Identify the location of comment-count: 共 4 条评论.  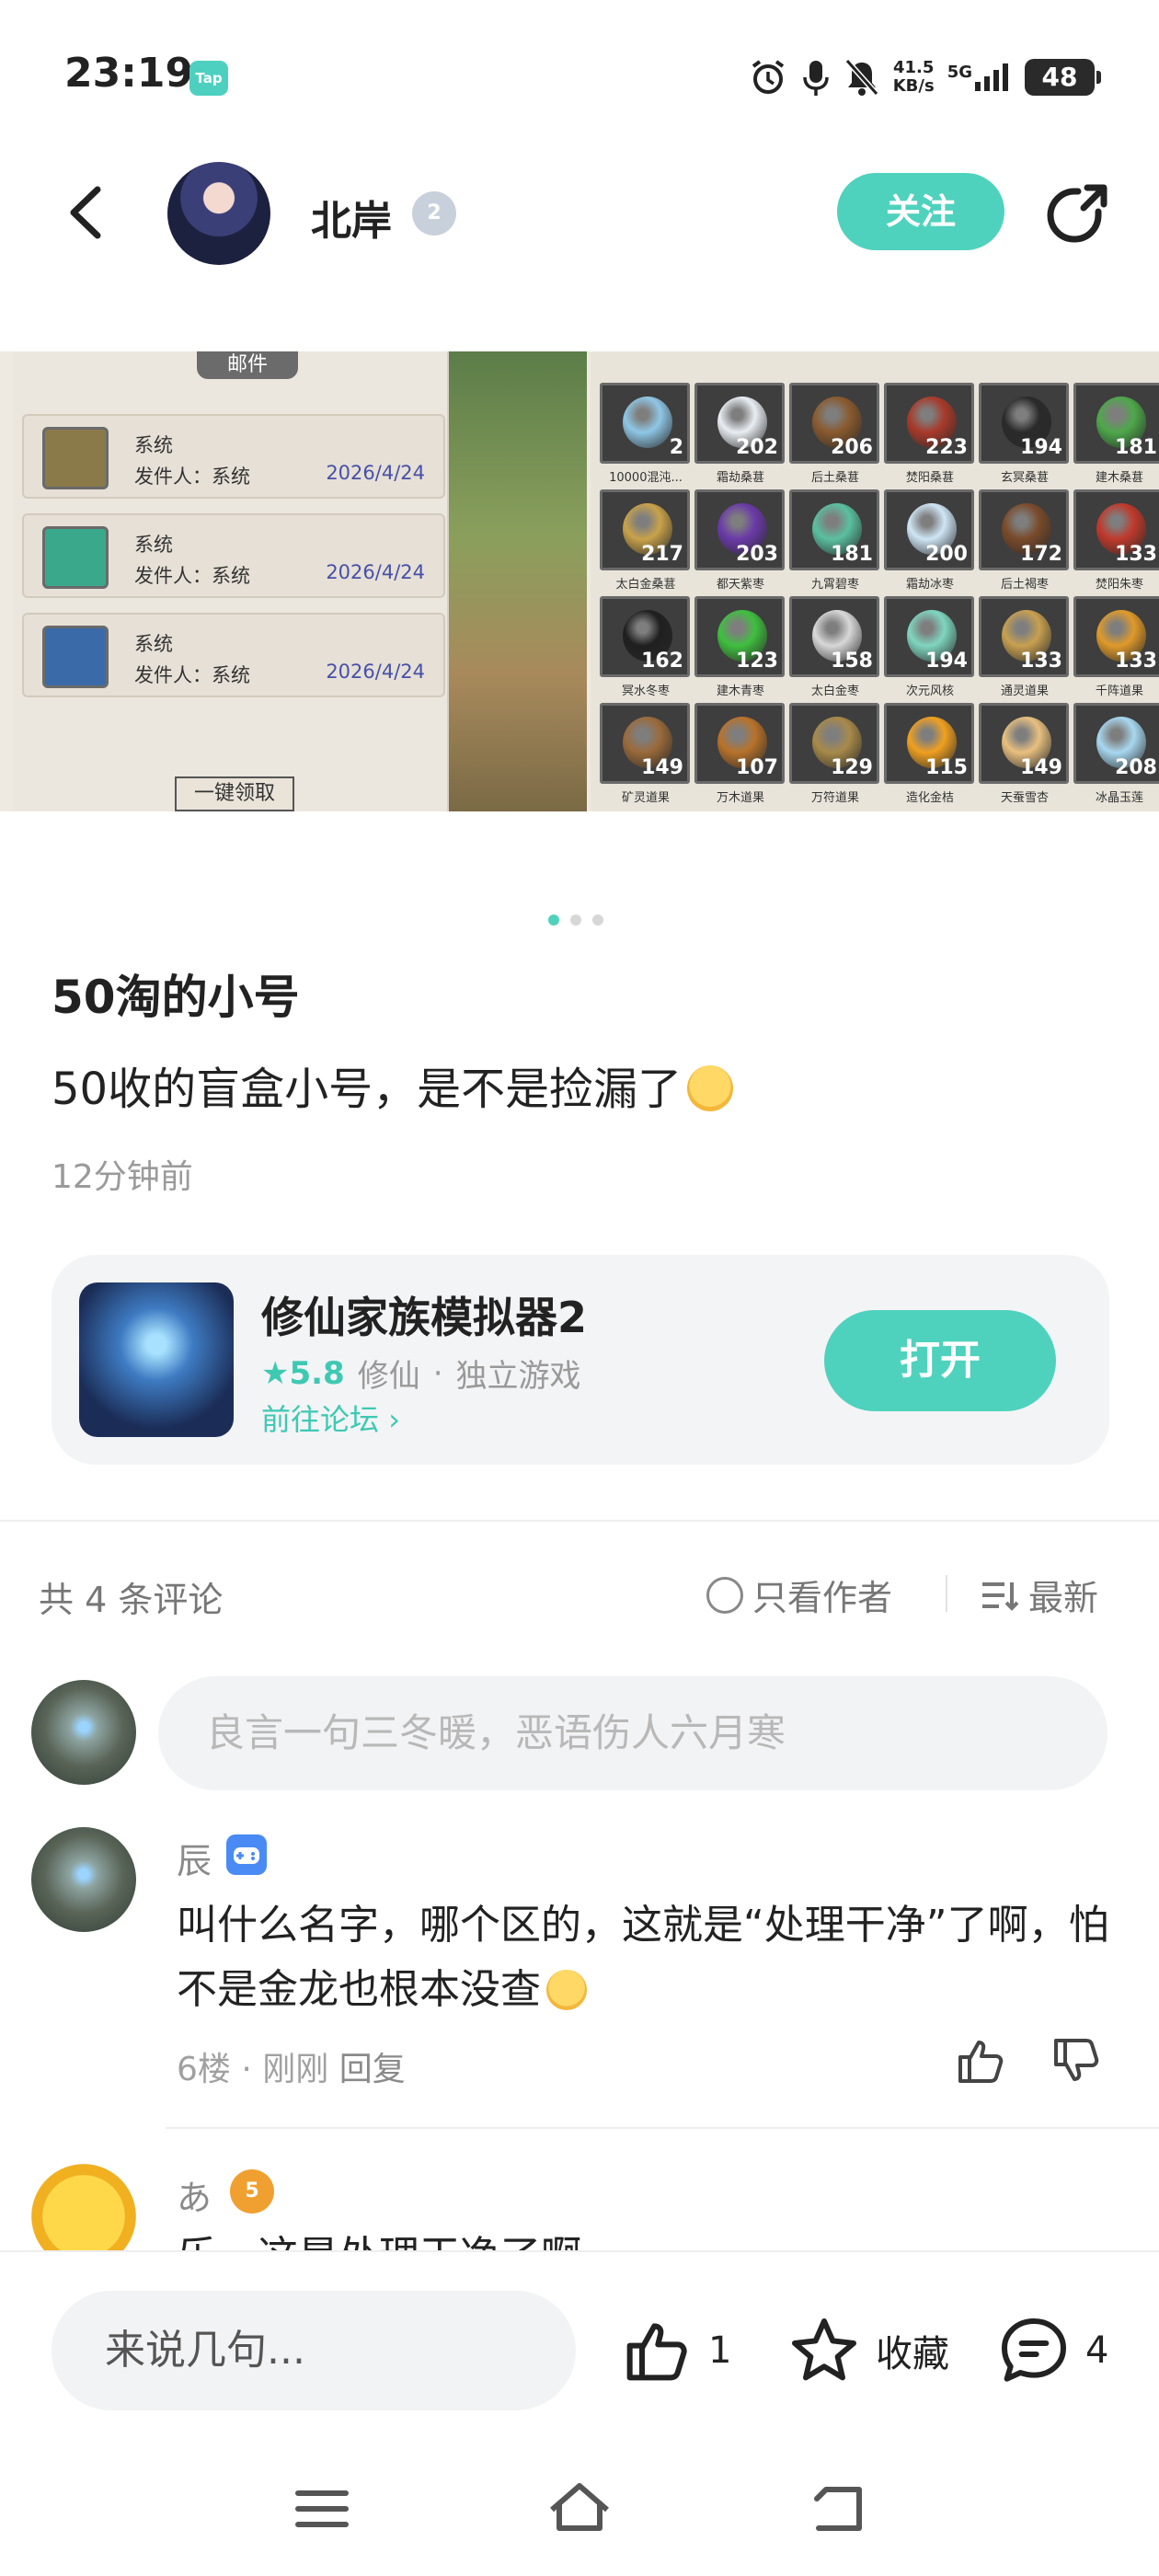
(131, 1600).